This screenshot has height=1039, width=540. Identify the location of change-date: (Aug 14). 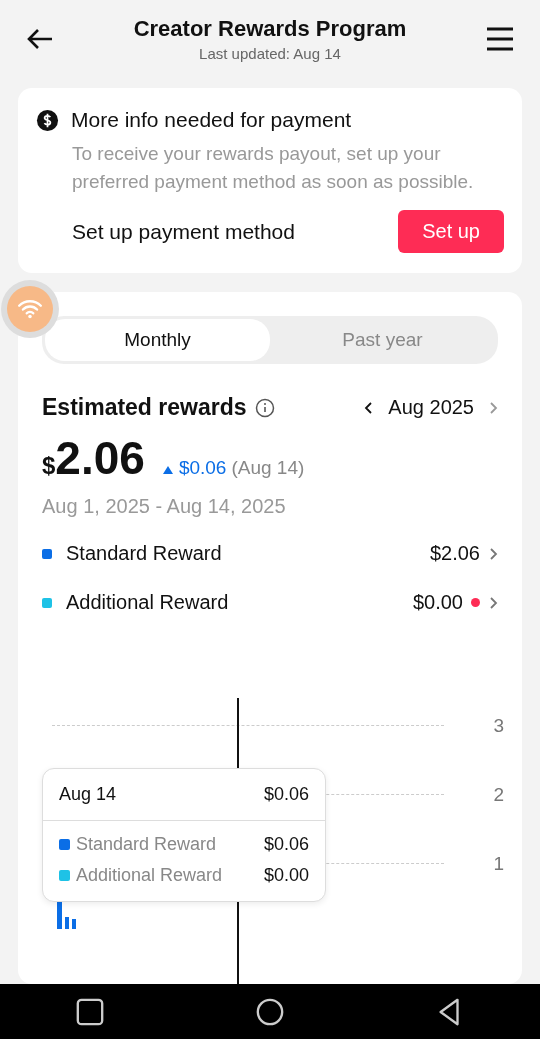
(268, 468).